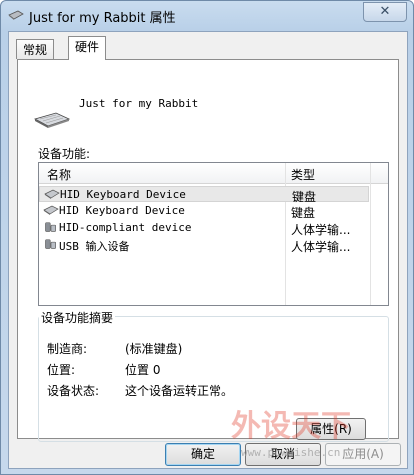 The image size is (414, 475). Describe the element at coordinates (77, 317) in the screenshot. I see `summary-title: 设备功能摘要` at that location.